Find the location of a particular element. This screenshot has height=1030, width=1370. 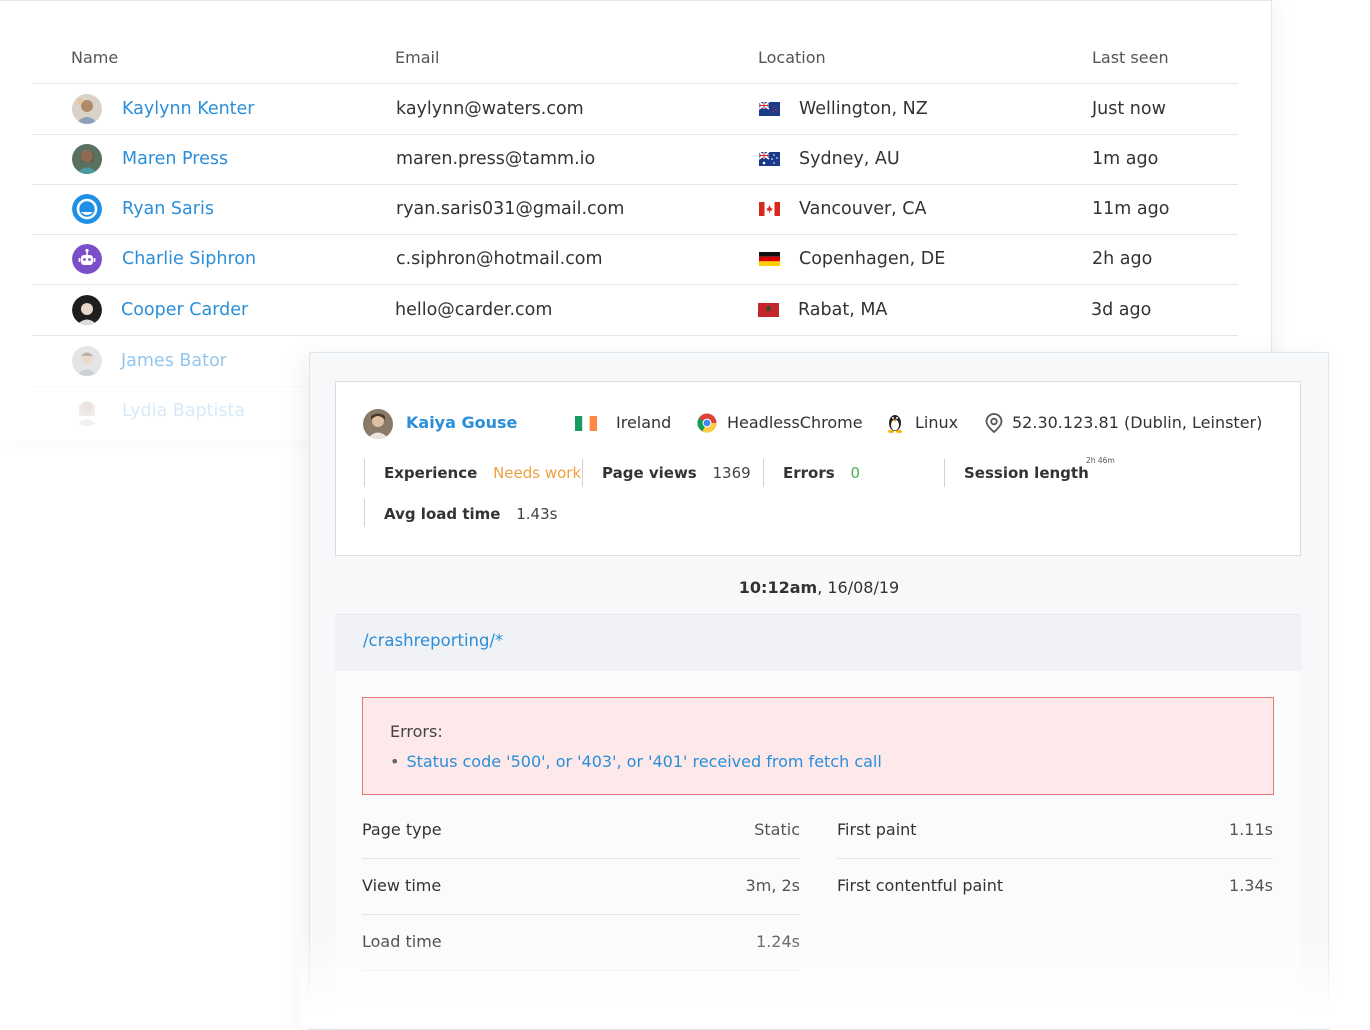

detail-row-first-paint: First paint 1.11s is located at coordinates (1055, 830).